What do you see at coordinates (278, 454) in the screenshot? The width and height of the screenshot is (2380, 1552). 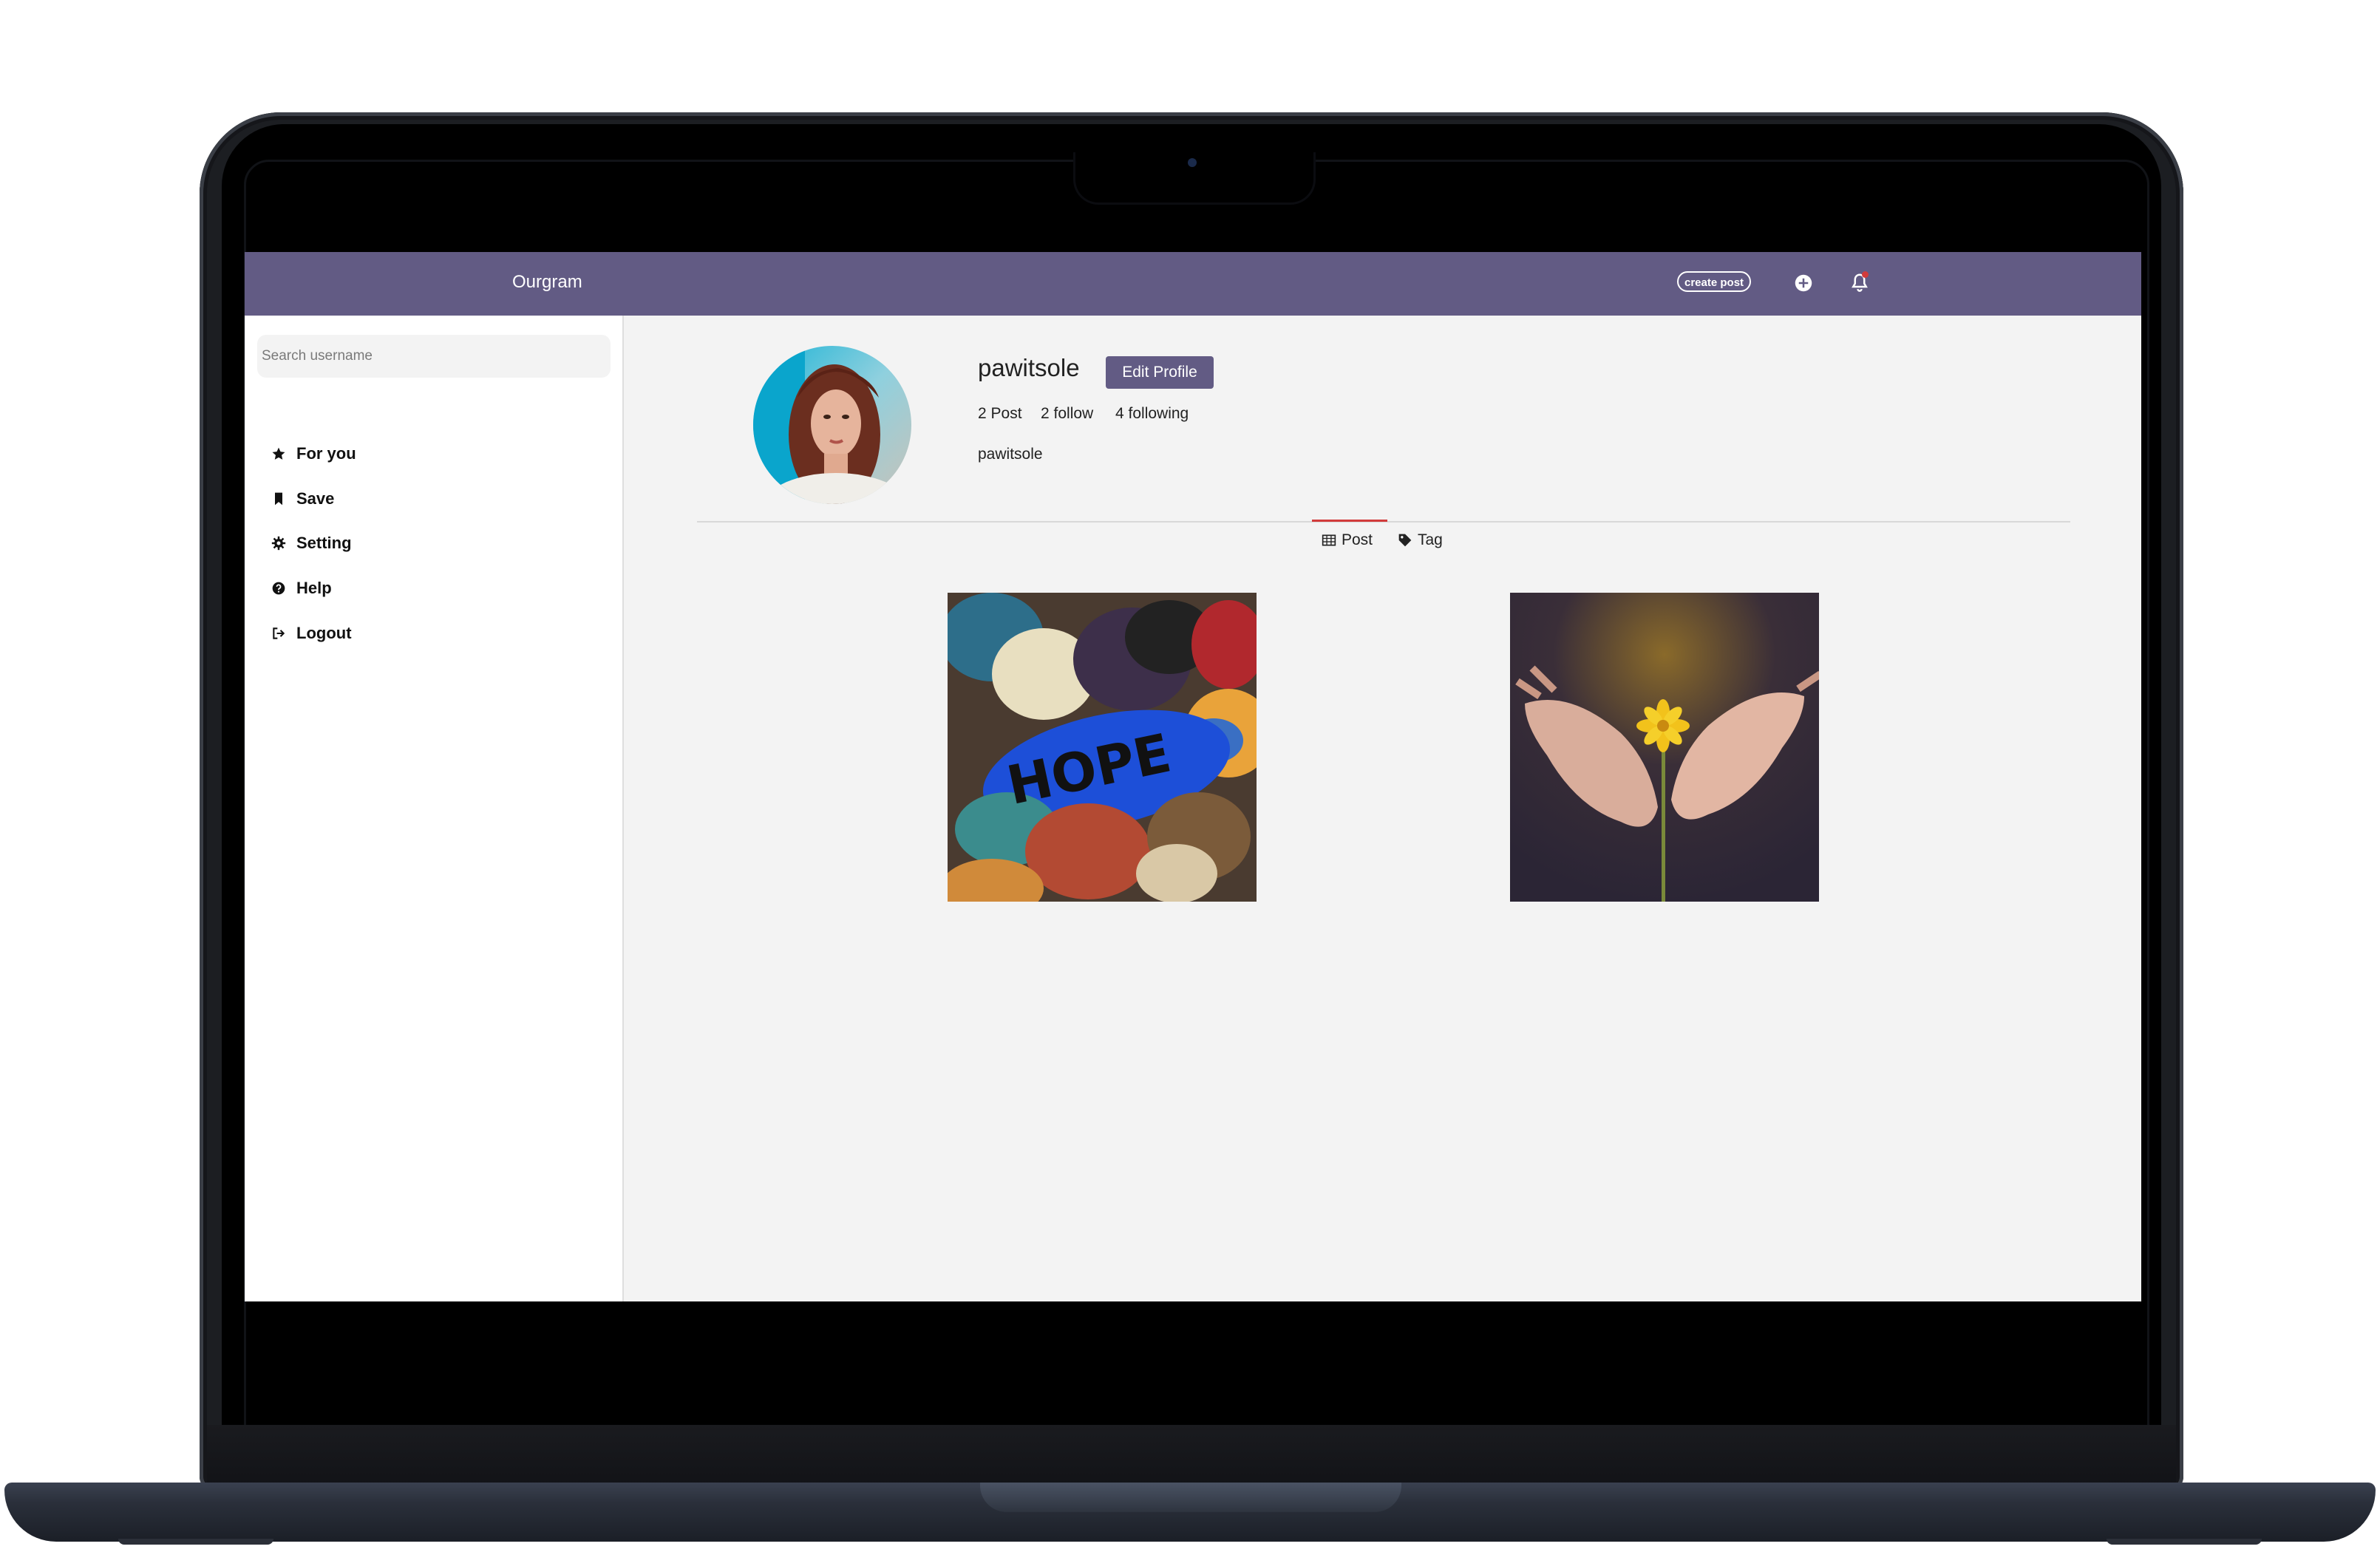 I see `star-icon` at bounding box center [278, 454].